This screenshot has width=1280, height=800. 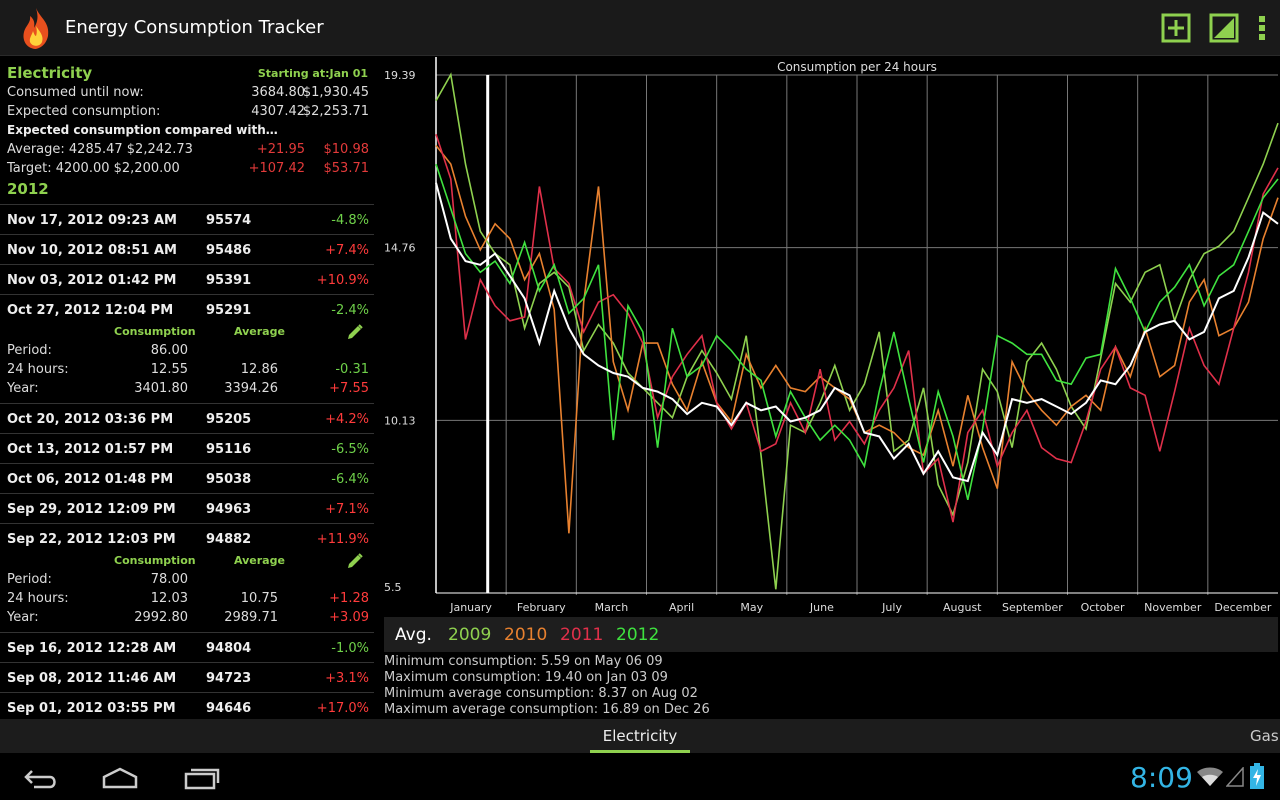 What do you see at coordinates (229, 419) in the screenshot?
I see `meter-reading: 95205` at bounding box center [229, 419].